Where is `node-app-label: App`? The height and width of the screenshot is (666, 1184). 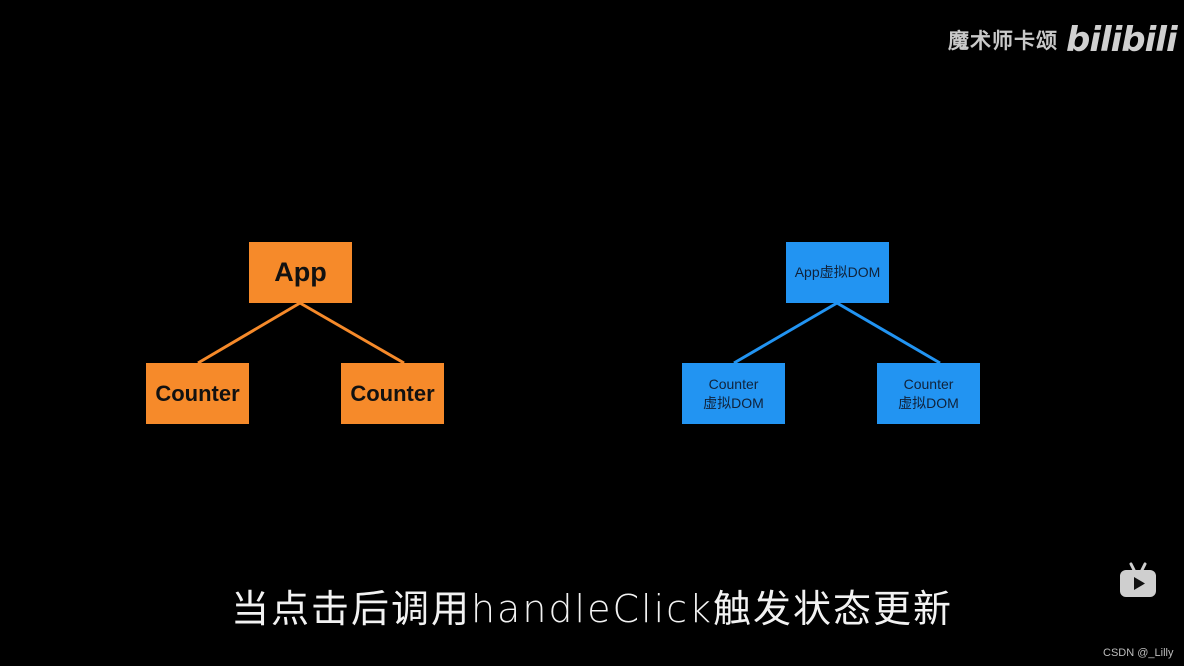 node-app-label: App is located at coordinates (300, 272).